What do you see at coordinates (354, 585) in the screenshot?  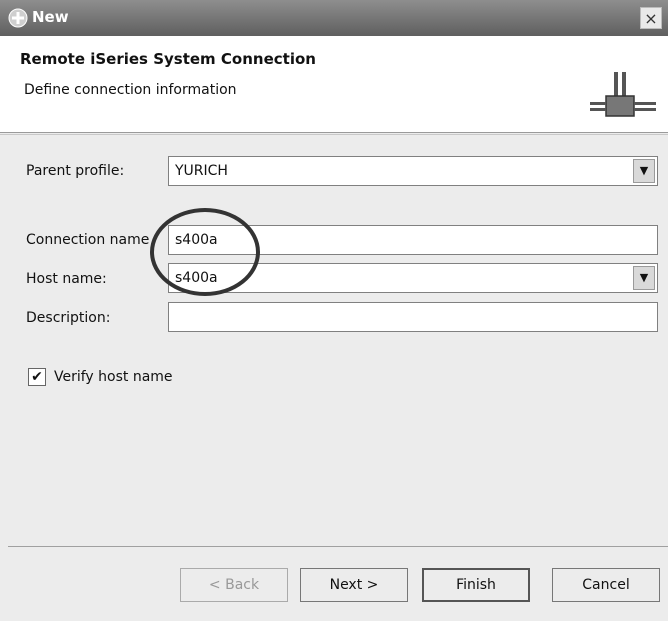 I see `next-button: Next >` at bounding box center [354, 585].